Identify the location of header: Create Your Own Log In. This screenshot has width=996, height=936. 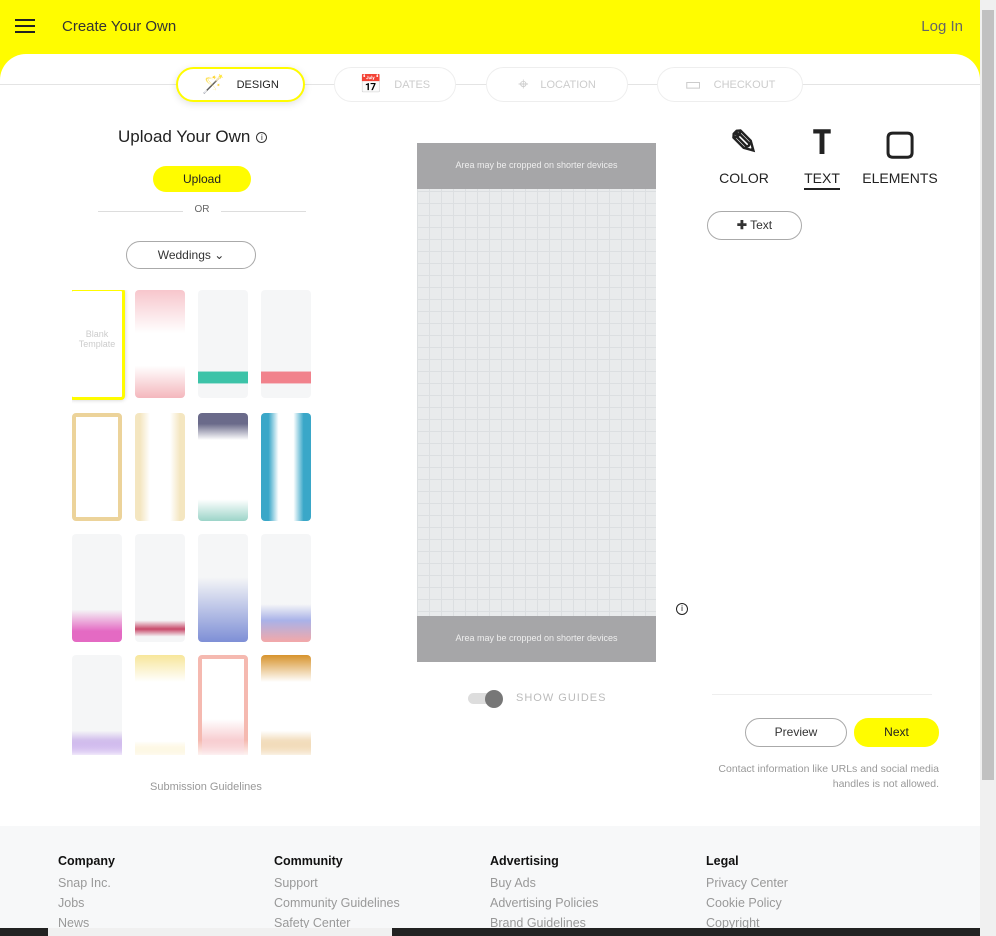
(490, 30).